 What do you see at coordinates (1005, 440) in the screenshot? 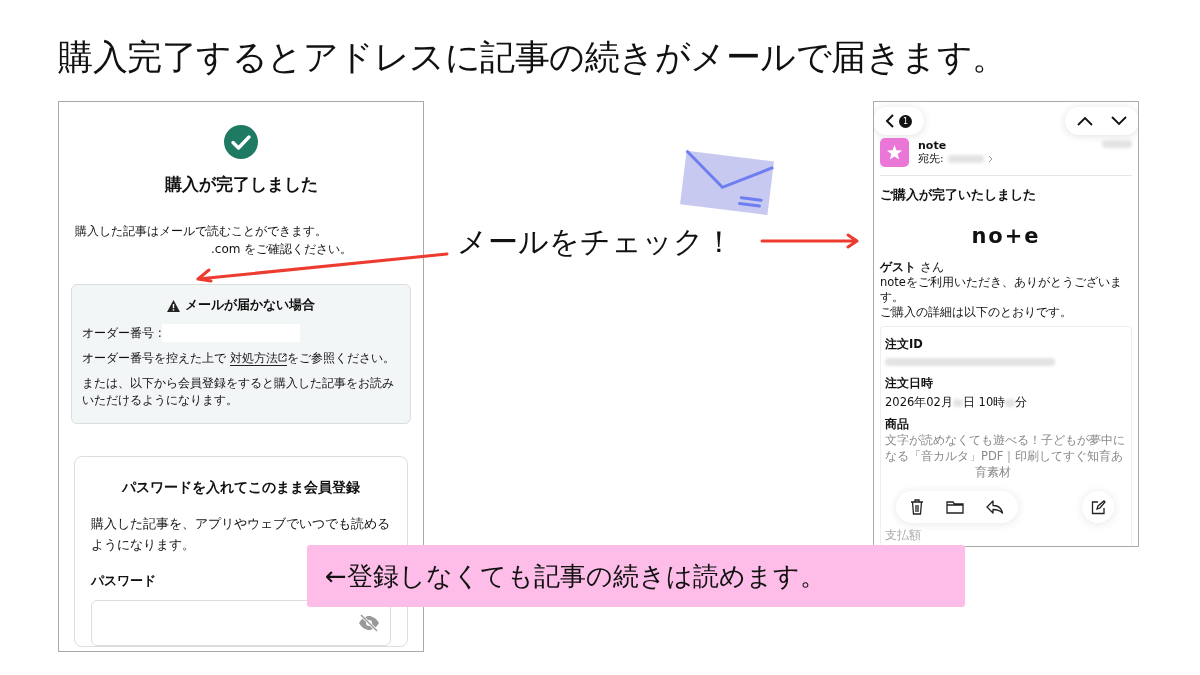
I see `product-text: 文字が読めなくても遊べる！子どもが夢中に` at bounding box center [1005, 440].